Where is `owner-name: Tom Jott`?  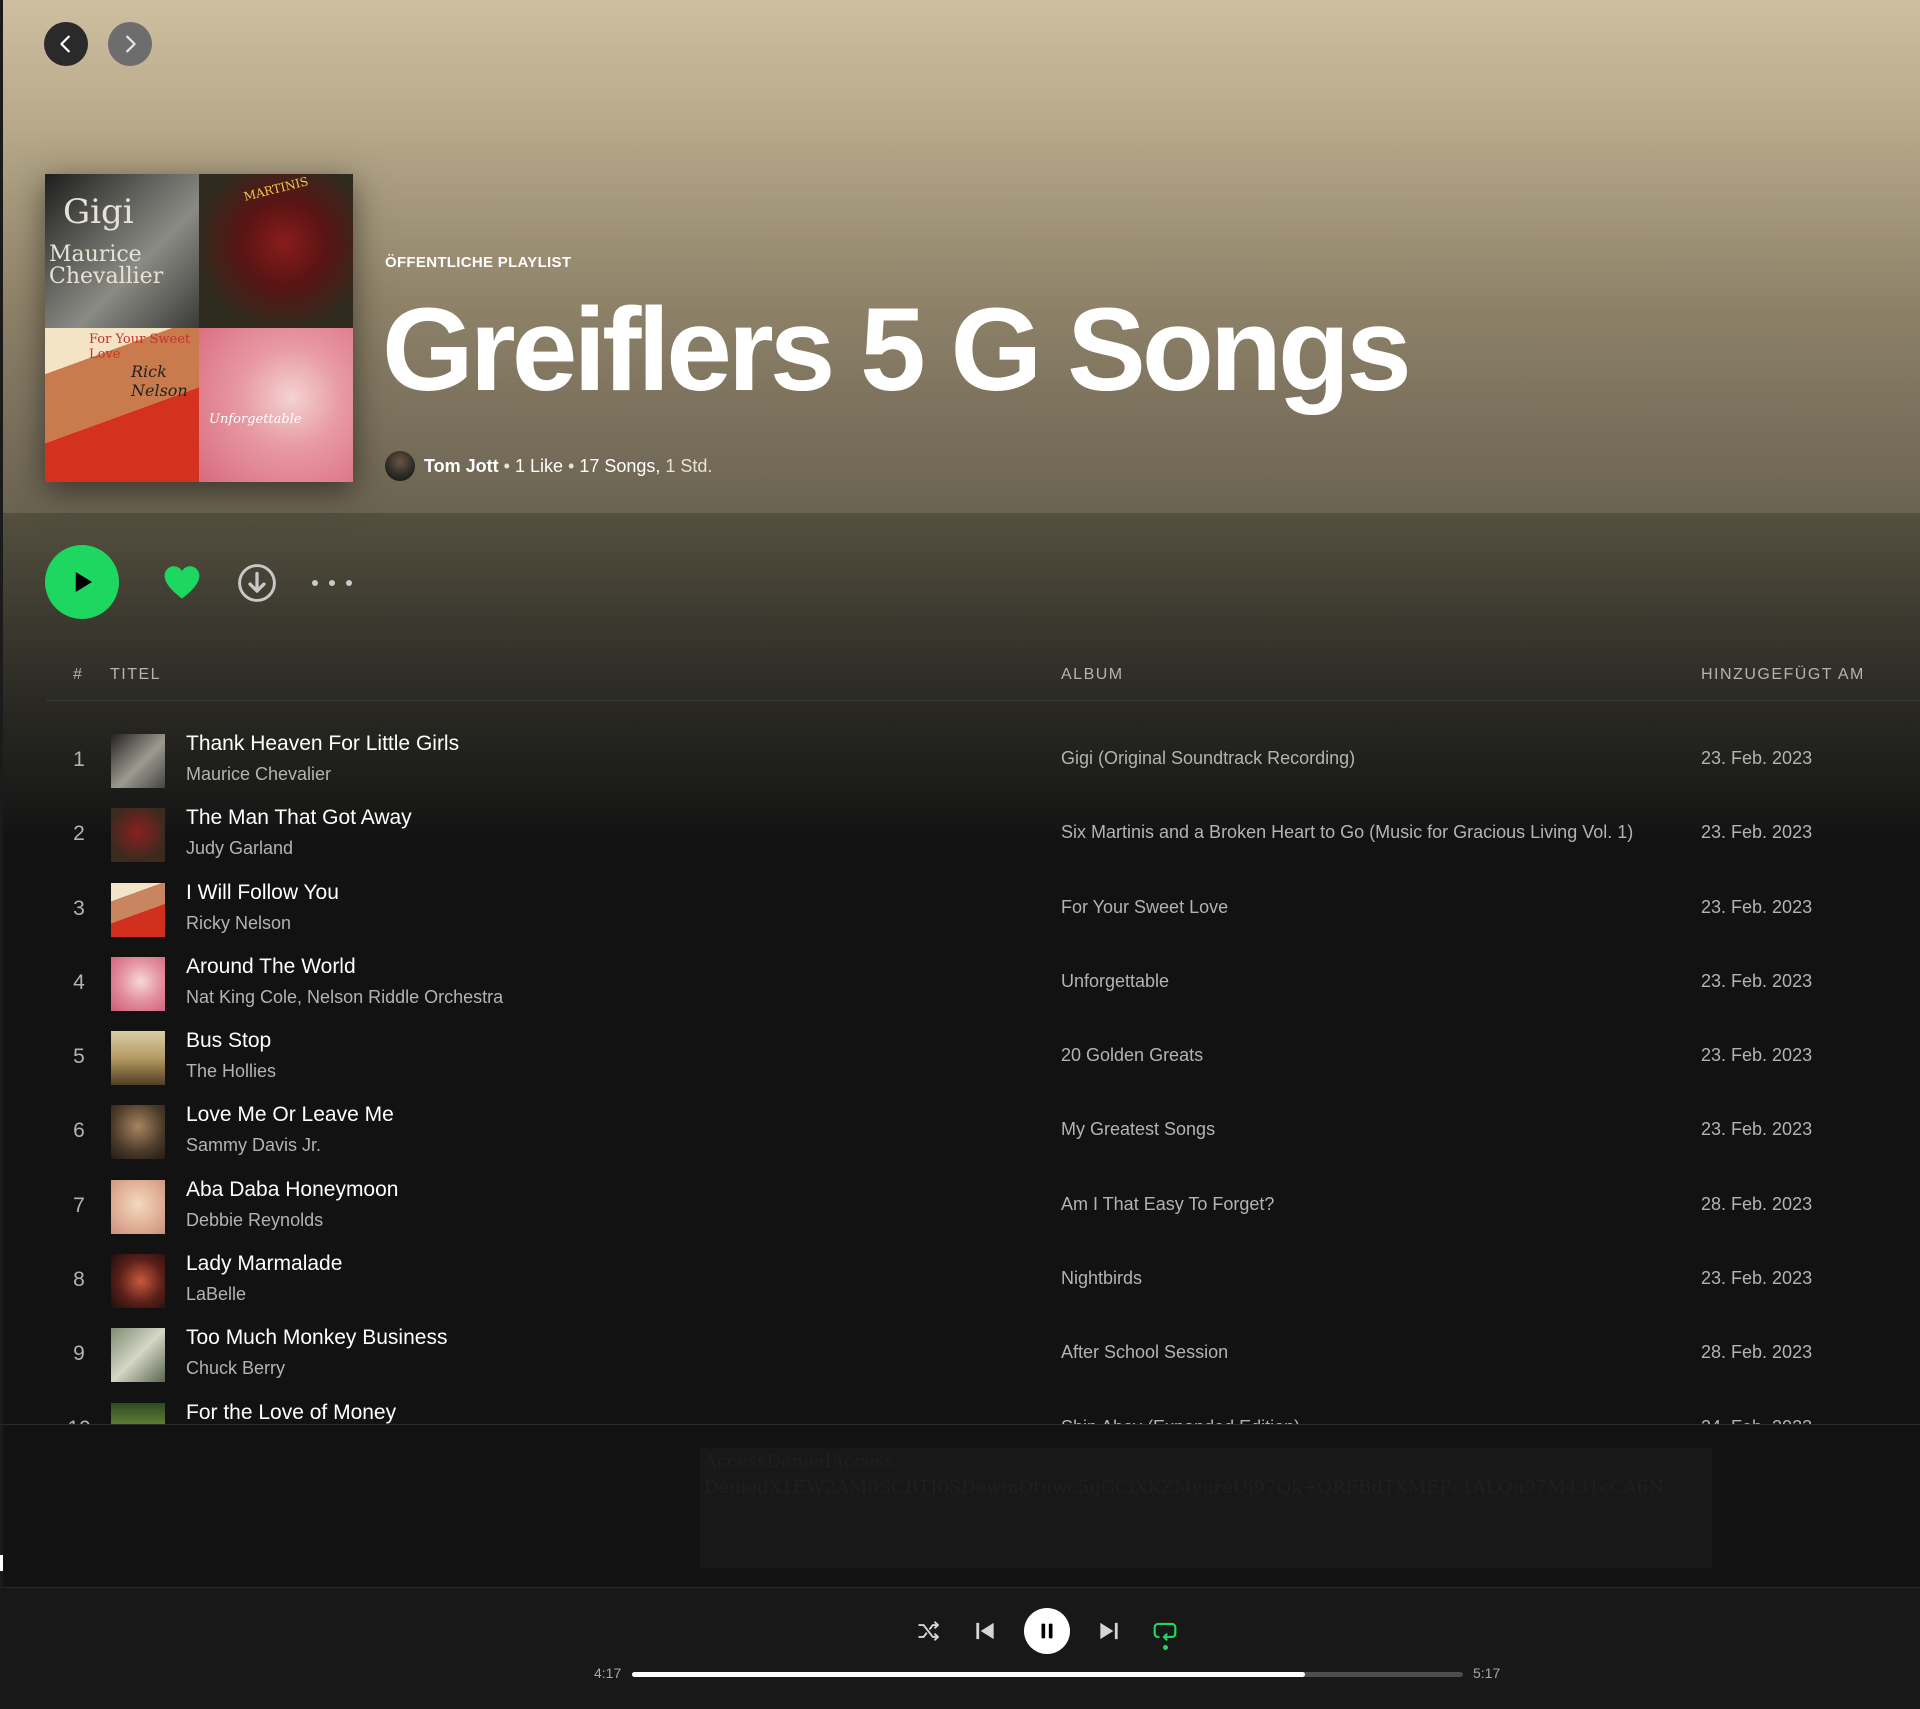 owner-name: Tom Jott is located at coordinates (461, 466).